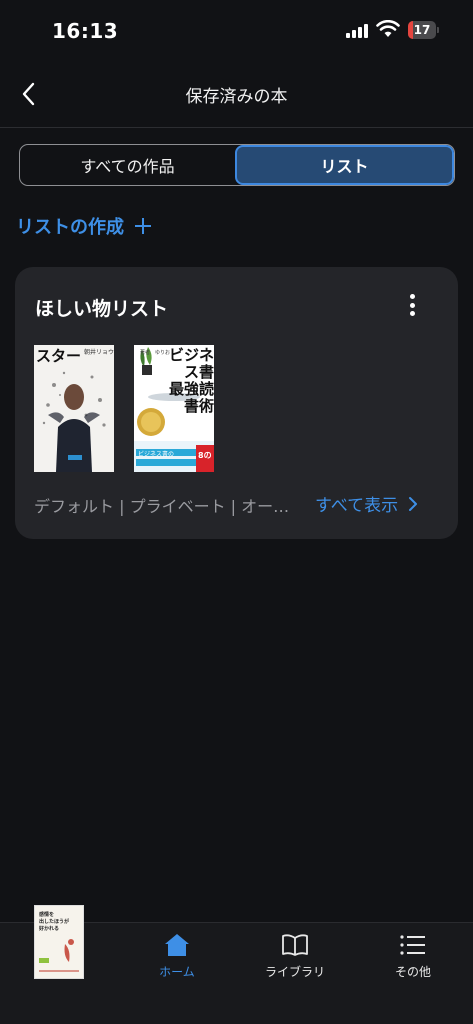 The image size is (473, 1024). What do you see at coordinates (205, 455) in the screenshot?
I see `book-badge: 8の` at bounding box center [205, 455].